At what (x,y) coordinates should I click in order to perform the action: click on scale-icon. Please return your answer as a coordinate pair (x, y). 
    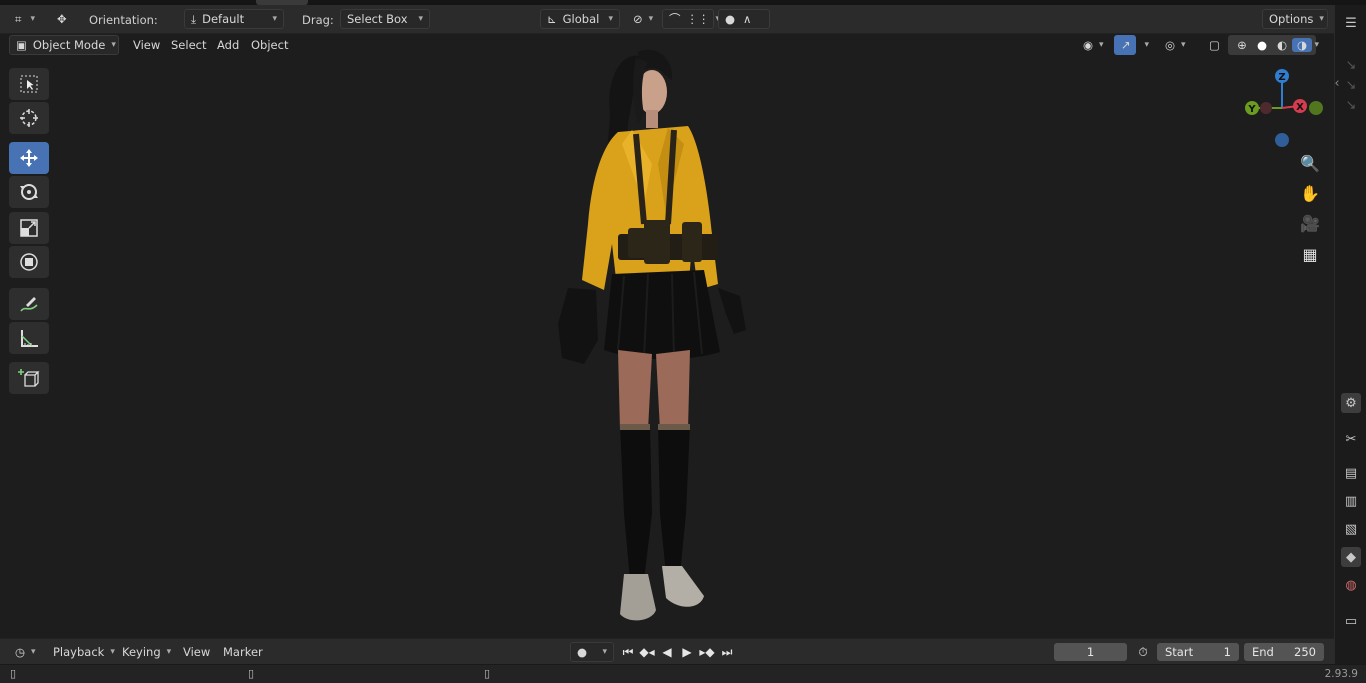
    Looking at the image, I should click on (29, 228).